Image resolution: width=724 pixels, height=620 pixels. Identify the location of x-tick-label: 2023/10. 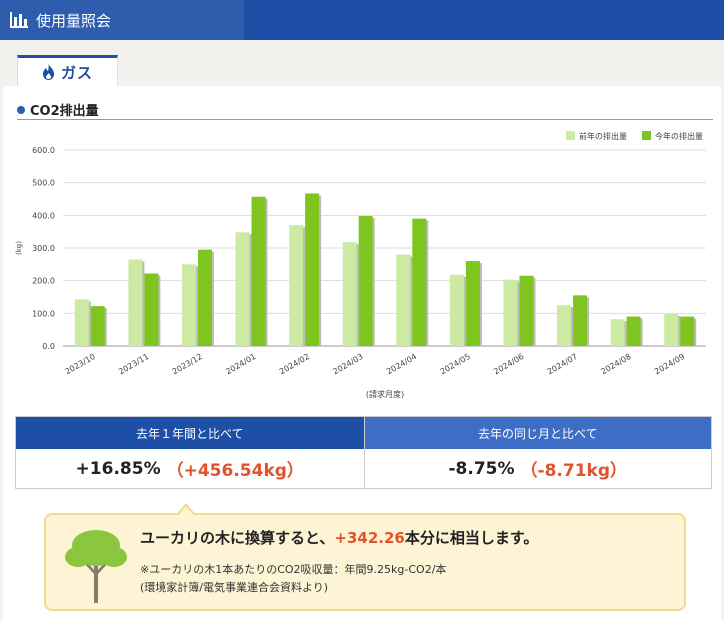
(80, 364).